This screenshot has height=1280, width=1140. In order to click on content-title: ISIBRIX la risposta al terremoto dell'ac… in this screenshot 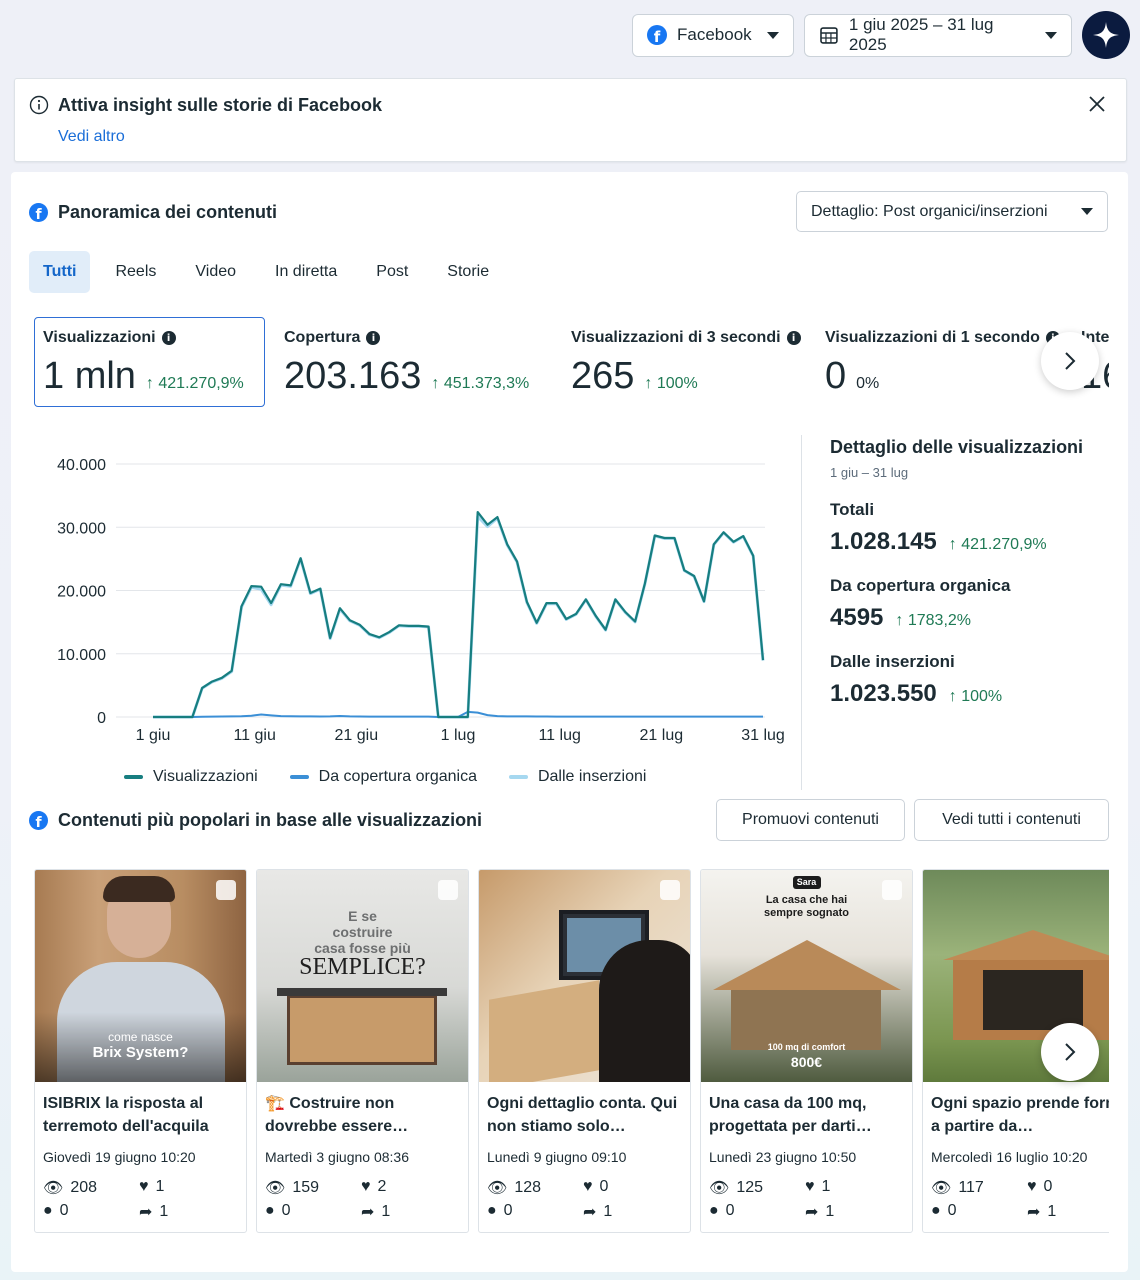, I will do `click(126, 1115)`.